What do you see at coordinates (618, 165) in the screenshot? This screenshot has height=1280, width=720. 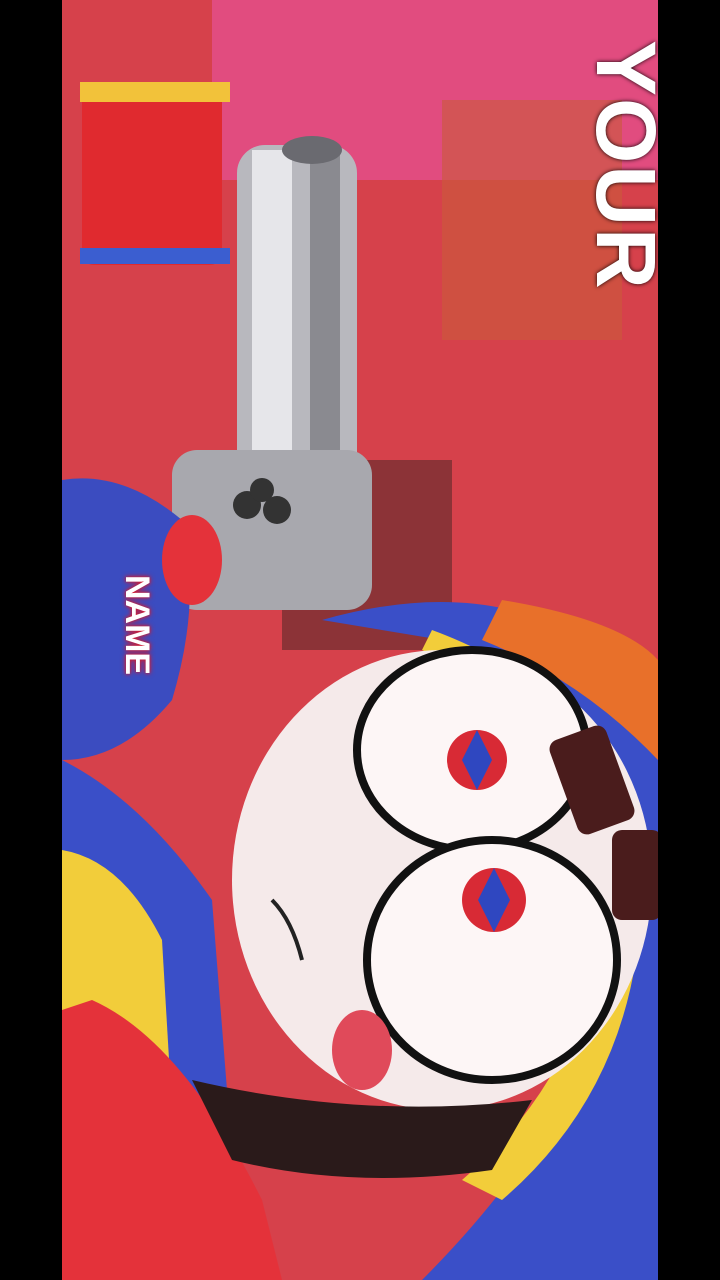 I see `overlay-word-your: YOUR` at bounding box center [618, 165].